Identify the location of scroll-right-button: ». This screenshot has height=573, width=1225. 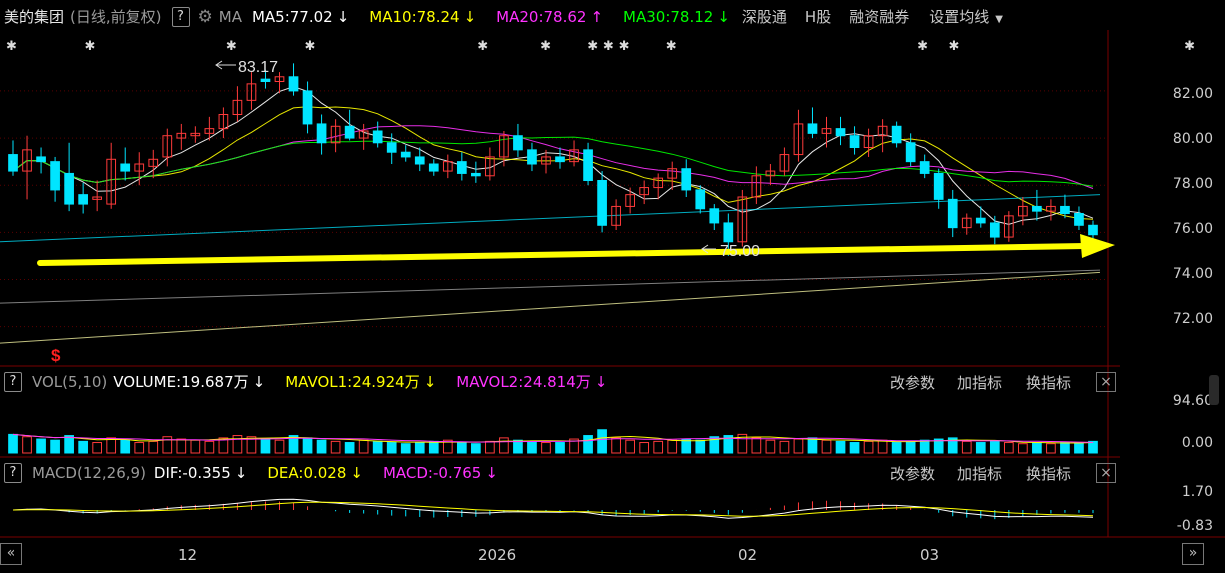
(1193, 554).